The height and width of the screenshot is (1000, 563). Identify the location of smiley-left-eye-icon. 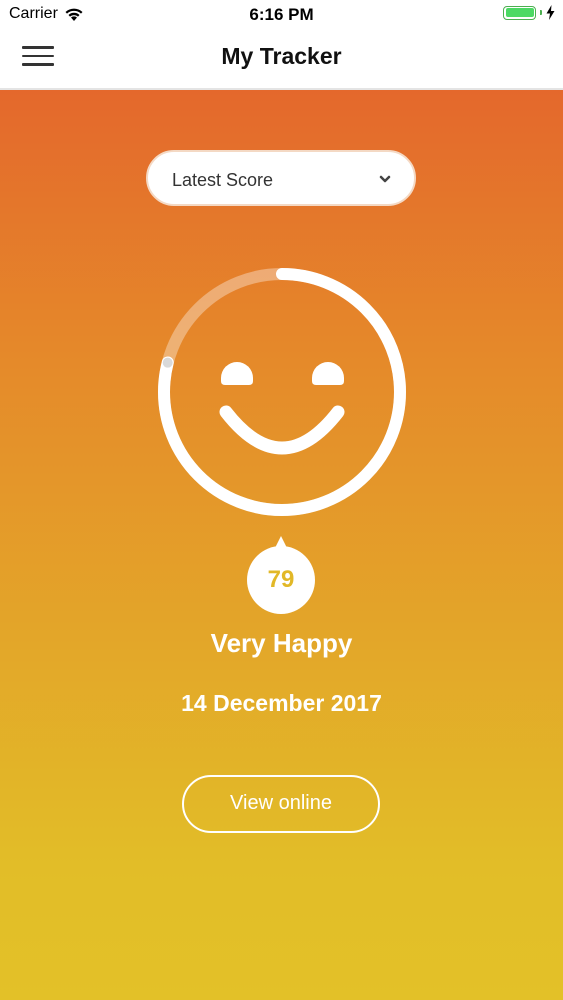
(237, 373).